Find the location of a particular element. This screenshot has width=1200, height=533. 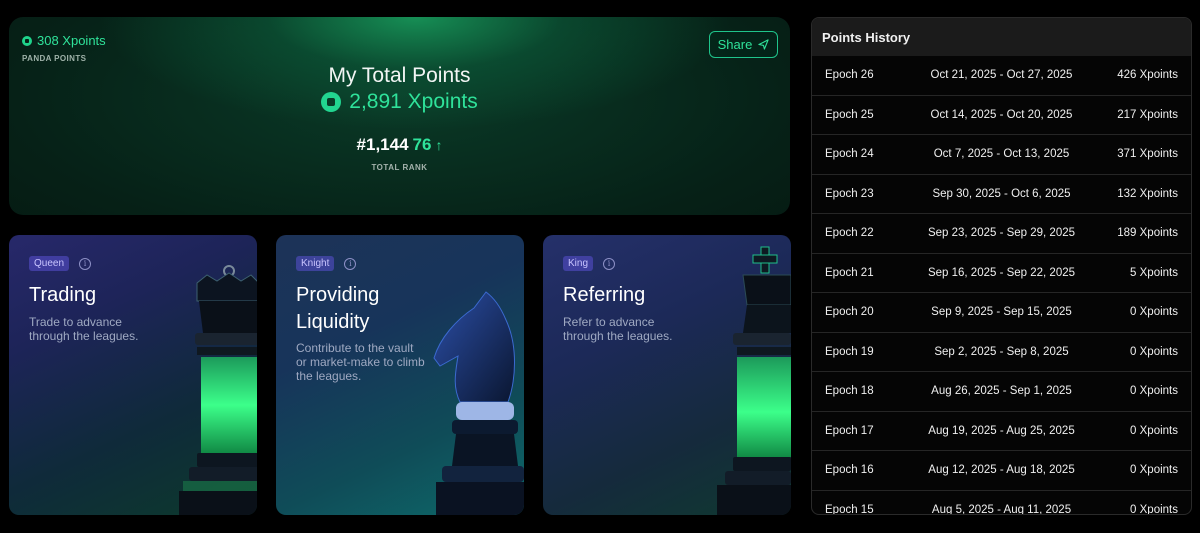

history-dates: Sep 9, 2025 - Sep 15, 2025 is located at coordinates (1001, 312).